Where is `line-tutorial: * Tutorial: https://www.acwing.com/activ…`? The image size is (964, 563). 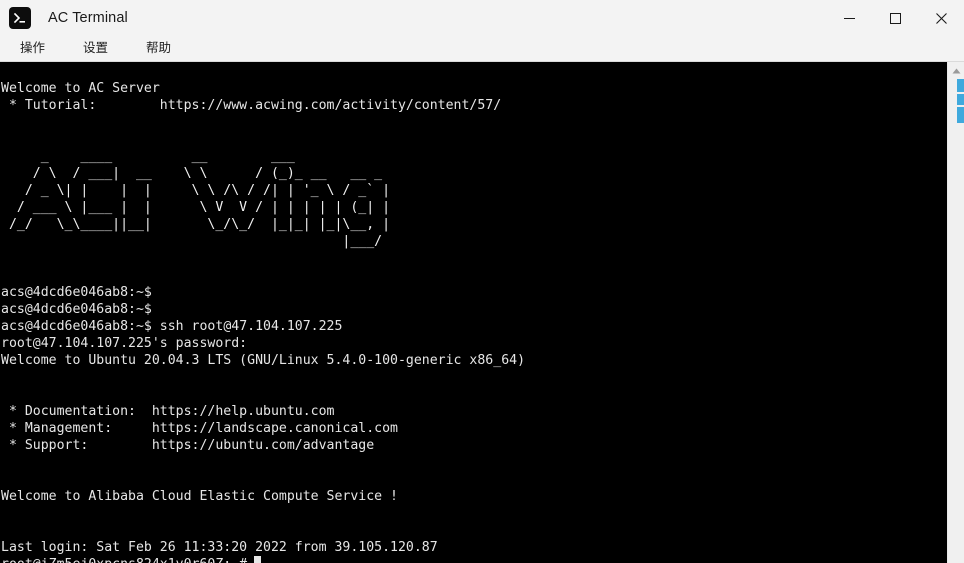
line-tutorial: * Tutorial: https://www.acwing.com/activ… is located at coordinates (251, 105).